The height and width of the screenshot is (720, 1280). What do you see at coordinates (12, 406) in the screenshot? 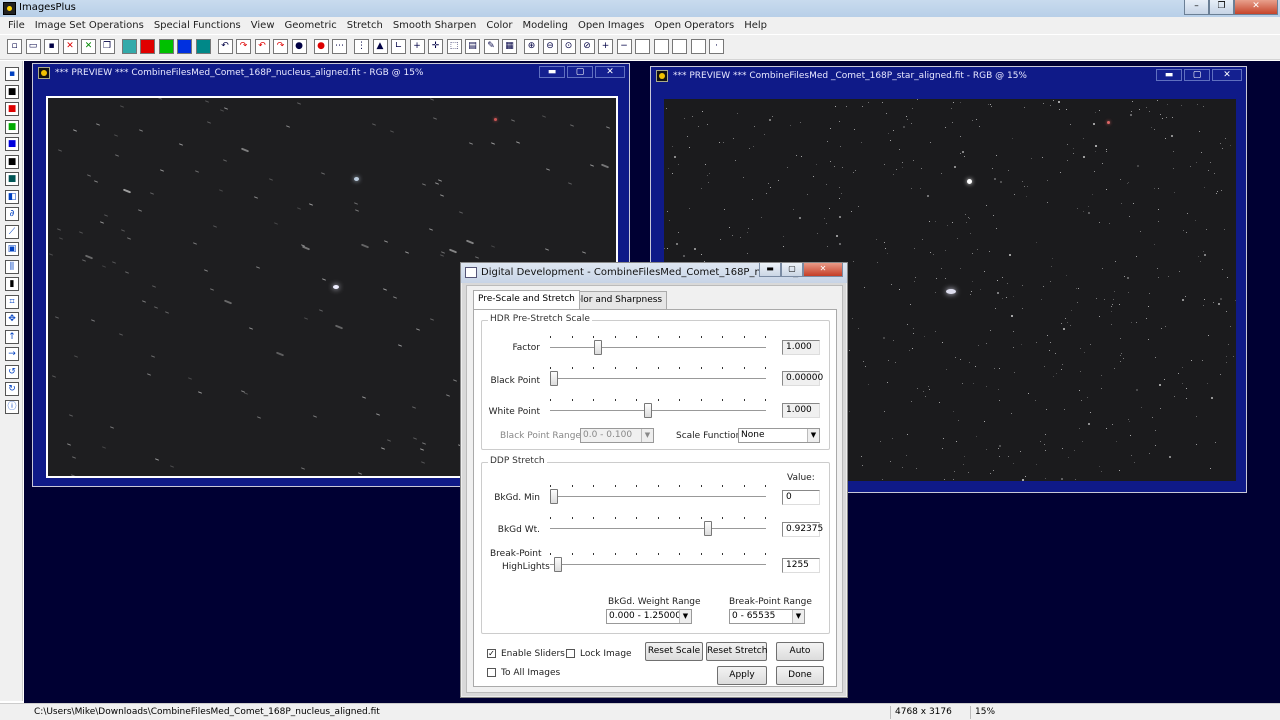
I see `info-icon: ⓘ` at bounding box center [12, 406].